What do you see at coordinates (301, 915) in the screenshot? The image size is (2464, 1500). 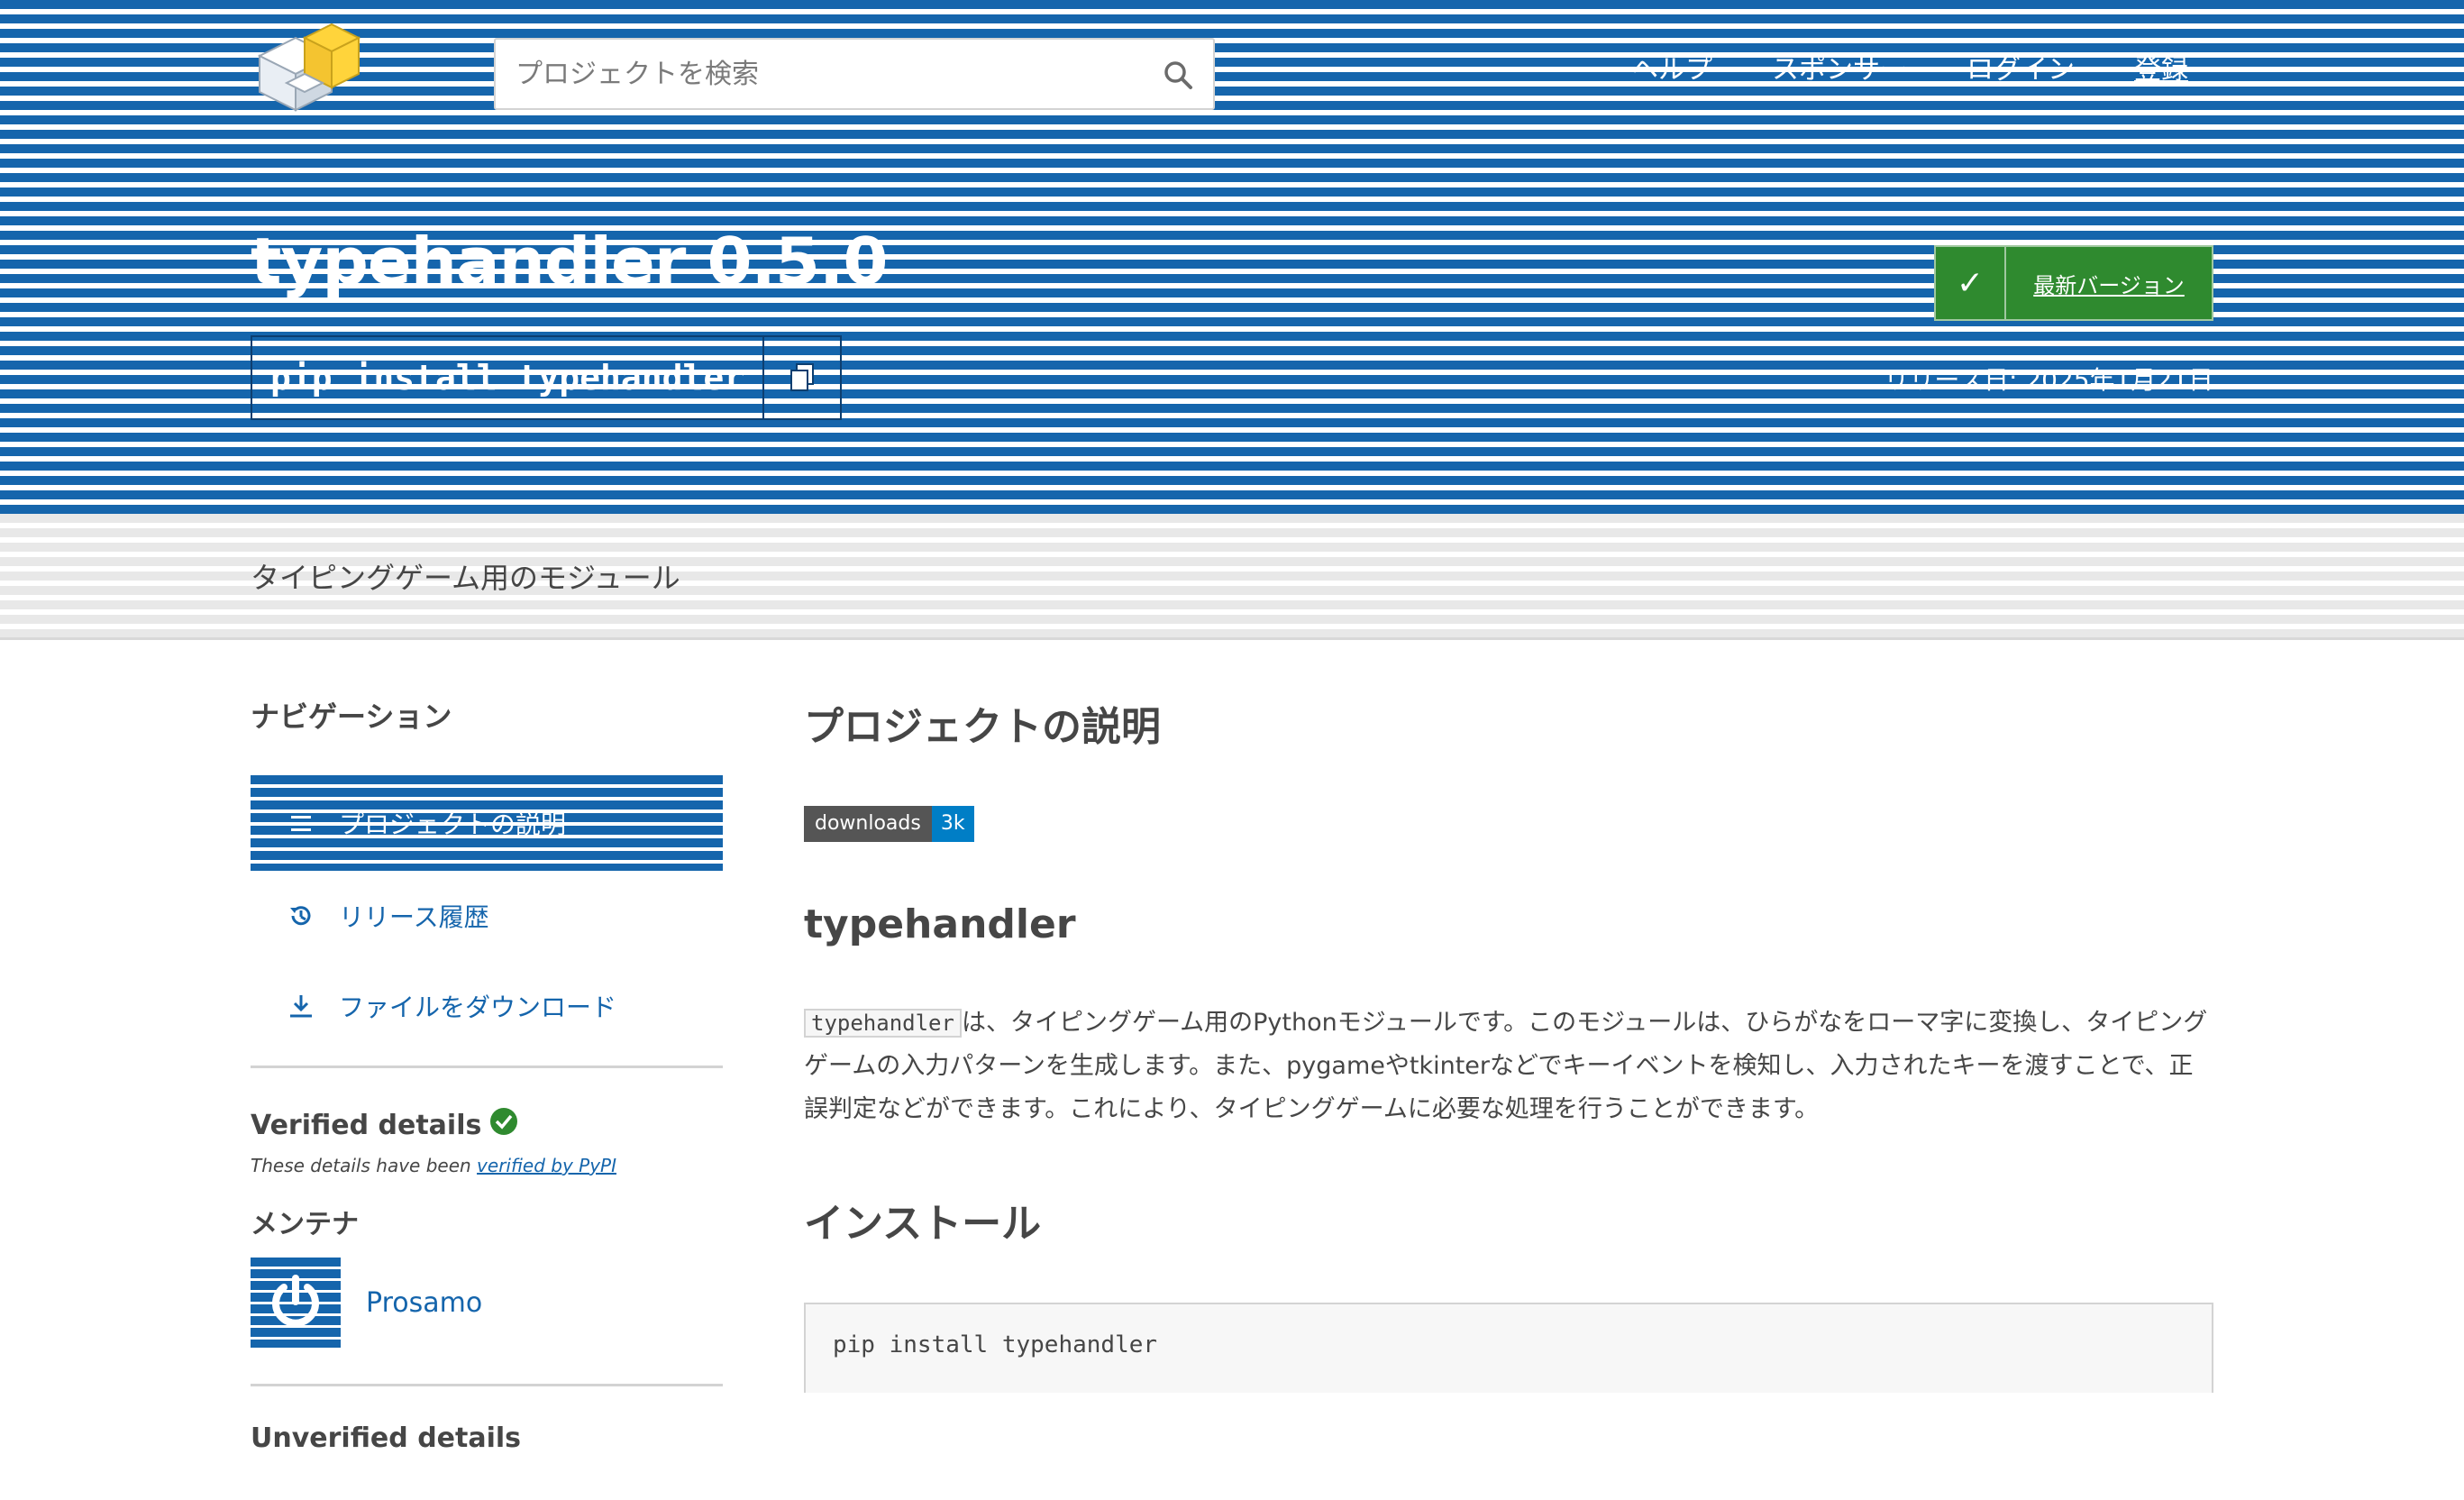 I see `history-icon` at bounding box center [301, 915].